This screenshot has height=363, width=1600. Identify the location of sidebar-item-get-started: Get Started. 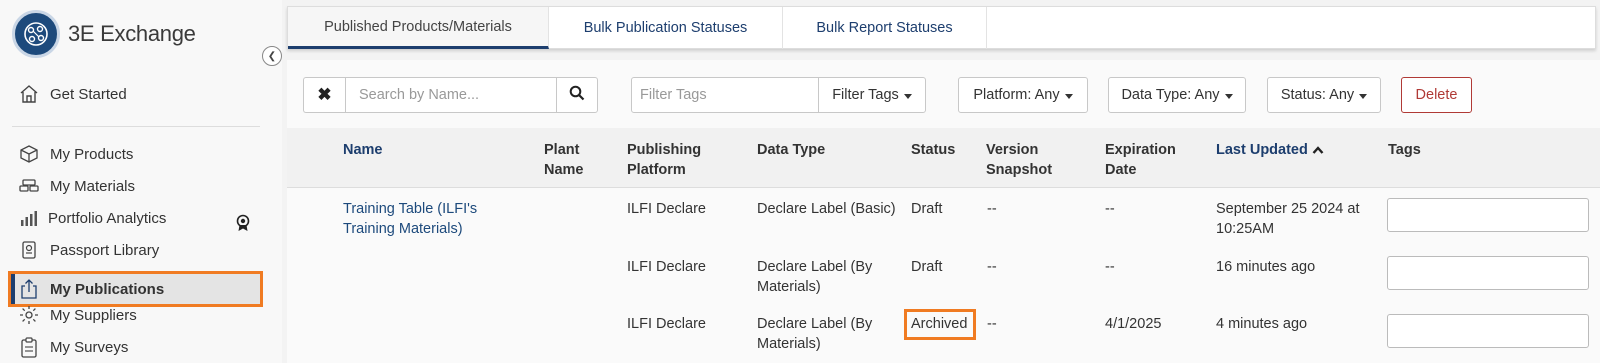
(138, 94).